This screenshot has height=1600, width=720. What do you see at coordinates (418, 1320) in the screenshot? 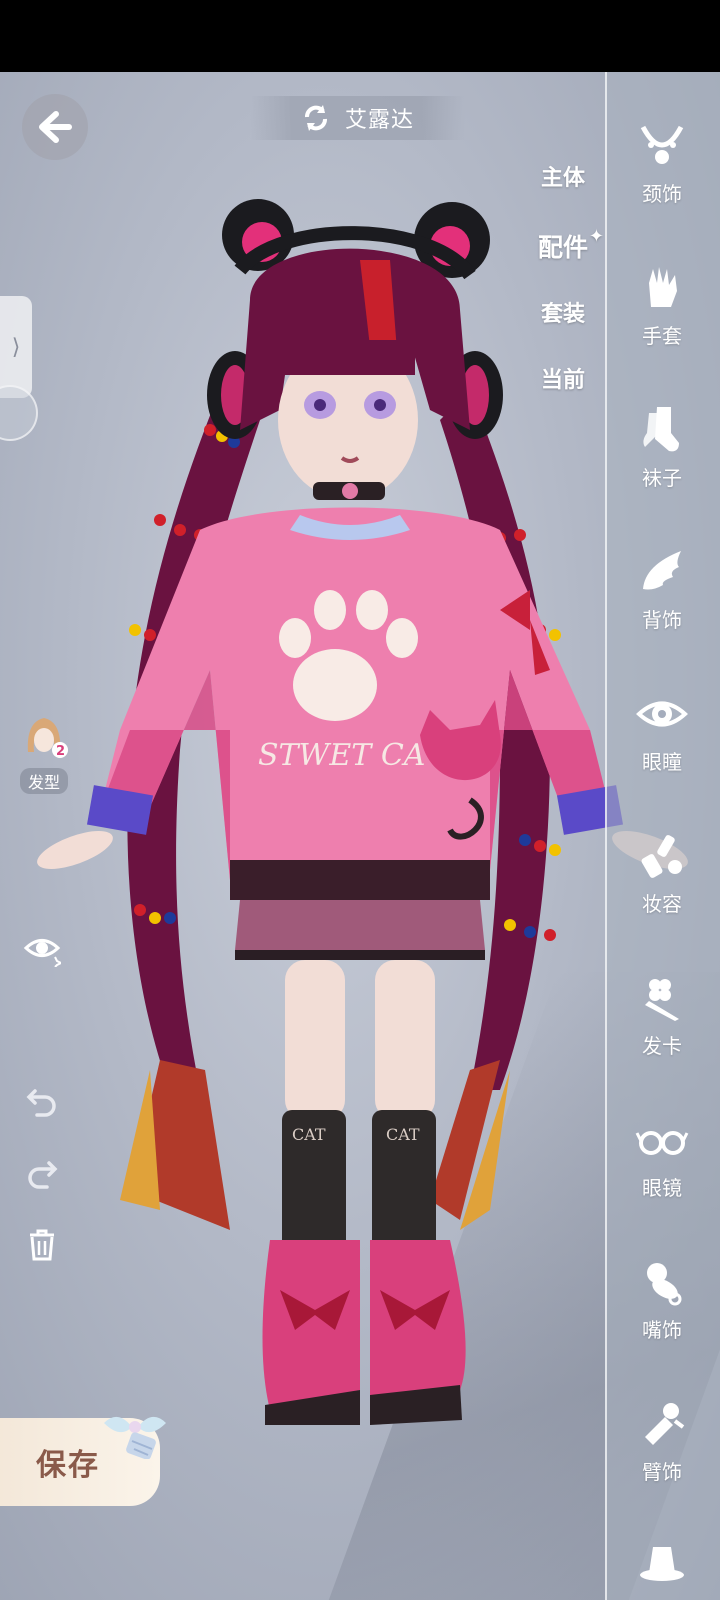
I see `right-boot` at bounding box center [418, 1320].